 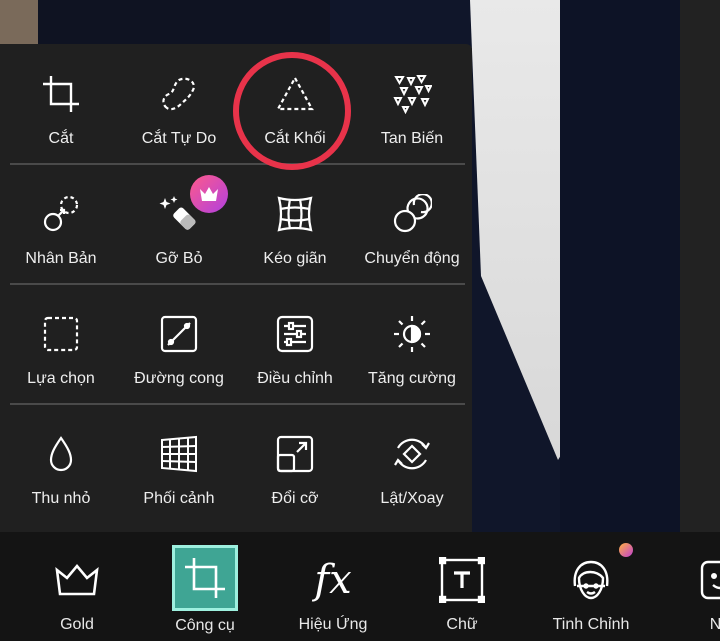 What do you see at coordinates (412, 214) in the screenshot?
I see `motion-icon` at bounding box center [412, 214].